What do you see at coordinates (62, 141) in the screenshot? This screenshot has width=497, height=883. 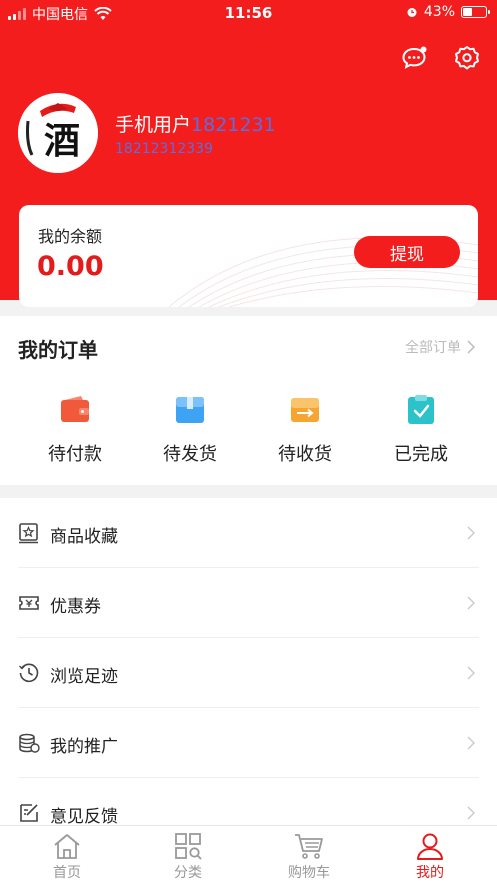 I see `avatar-logo-text: 酒` at bounding box center [62, 141].